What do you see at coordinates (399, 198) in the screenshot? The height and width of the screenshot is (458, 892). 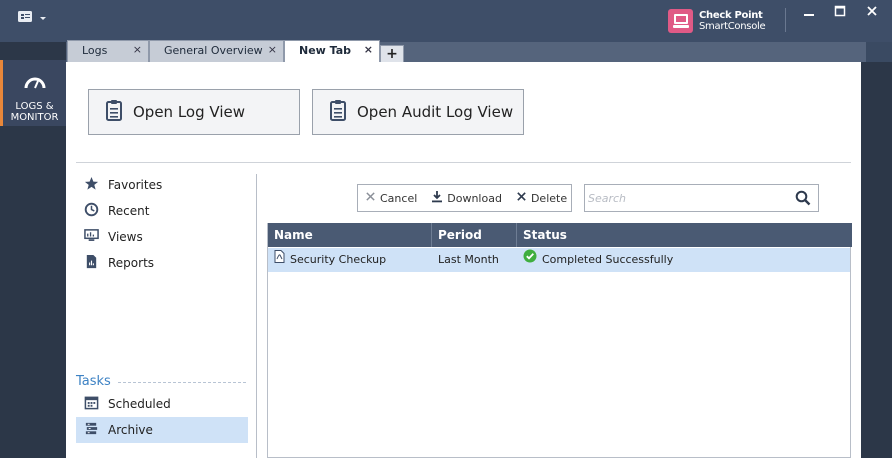 I see `cancel-label: Cancel` at bounding box center [399, 198].